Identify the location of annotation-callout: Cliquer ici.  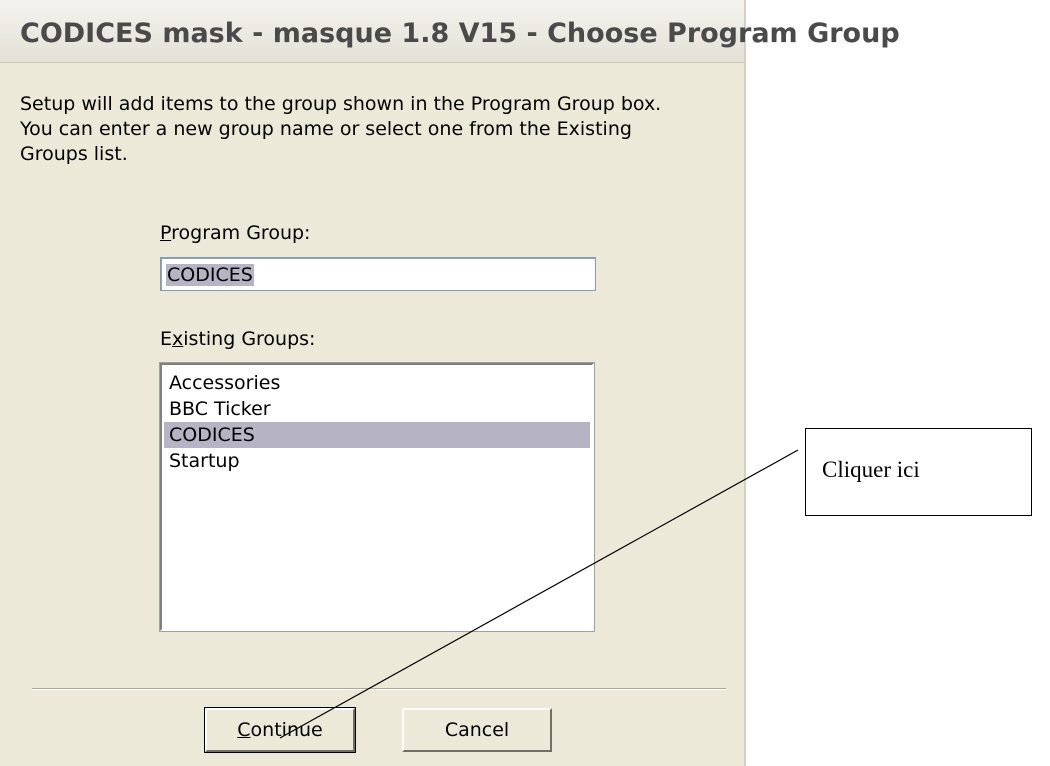
(918, 472).